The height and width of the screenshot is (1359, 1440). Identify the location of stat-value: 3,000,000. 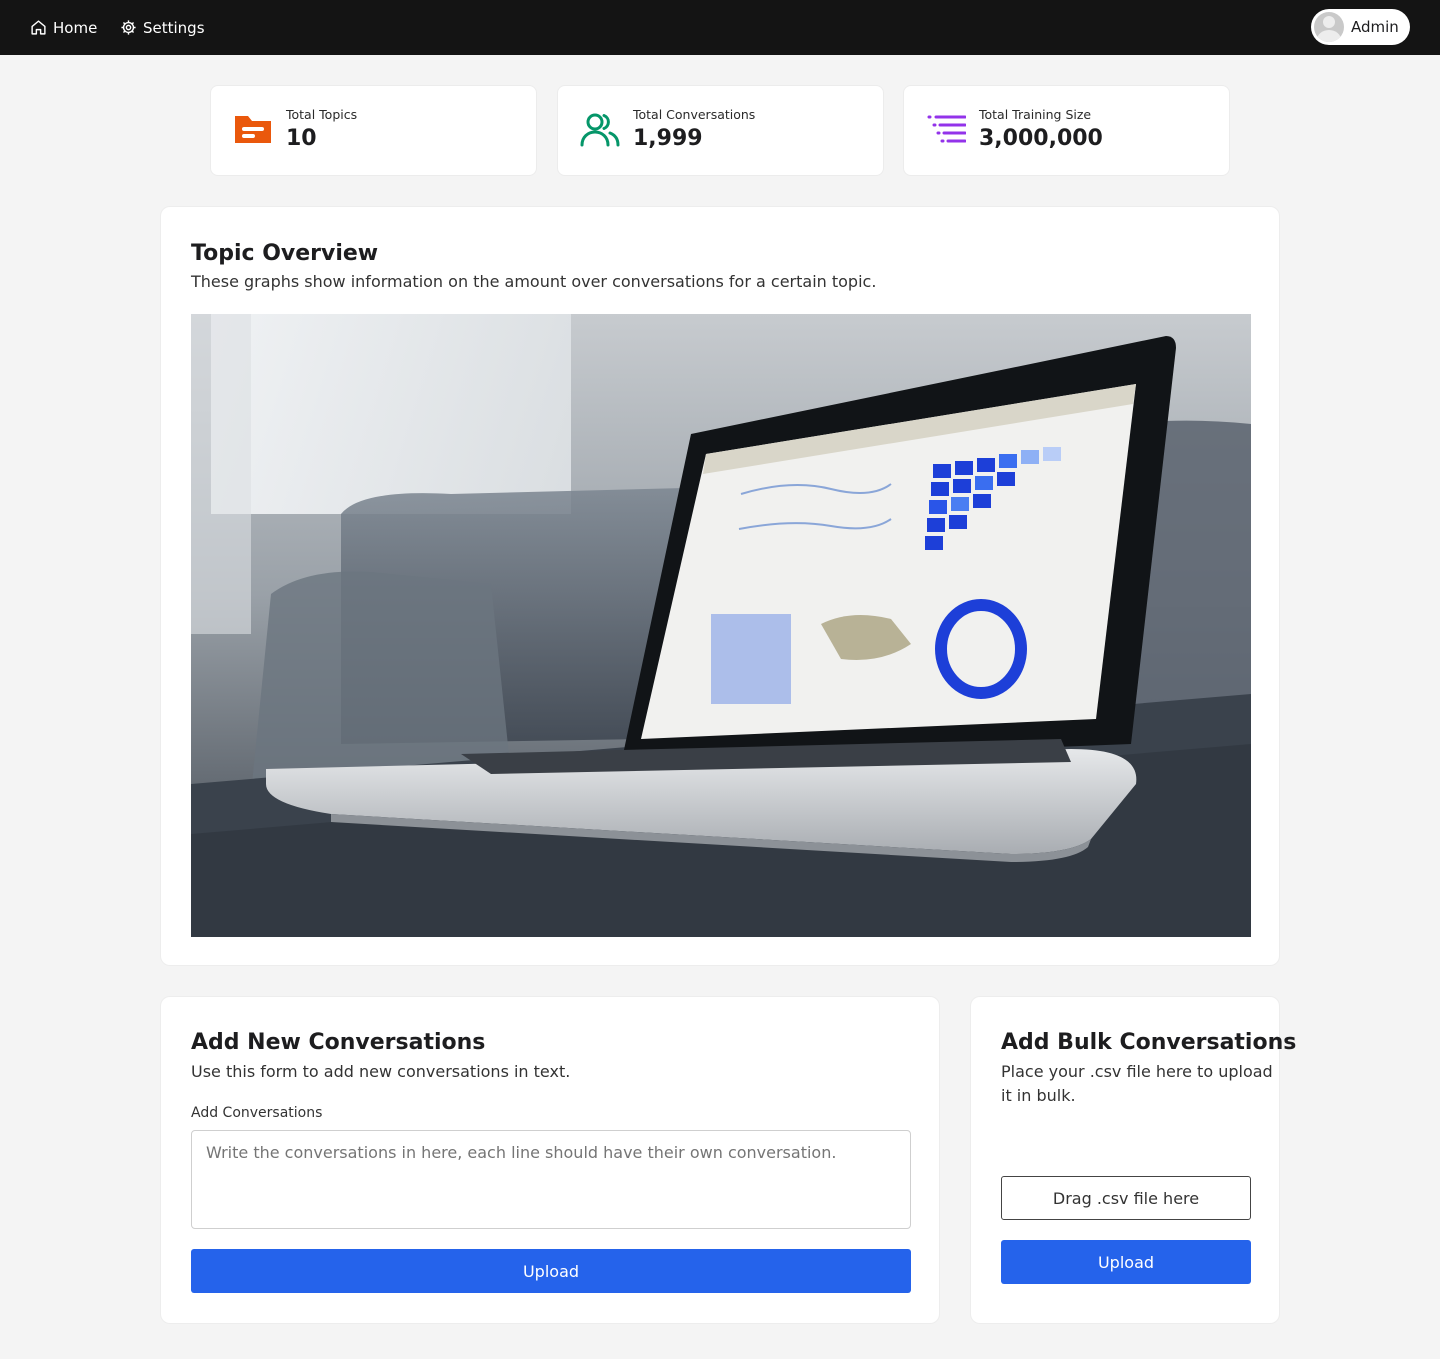
(1041, 138).